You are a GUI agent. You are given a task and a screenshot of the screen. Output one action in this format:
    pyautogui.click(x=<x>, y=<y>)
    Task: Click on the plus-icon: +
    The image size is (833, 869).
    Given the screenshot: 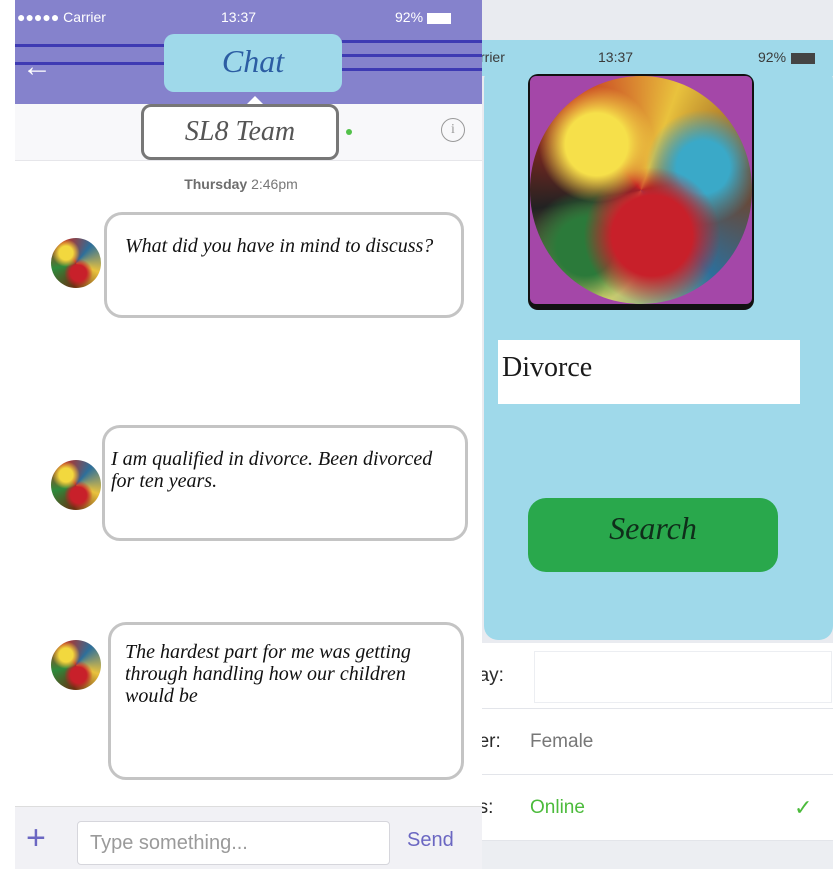 What is the action you would take?
    pyautogui.click(x=36, y=838)
    